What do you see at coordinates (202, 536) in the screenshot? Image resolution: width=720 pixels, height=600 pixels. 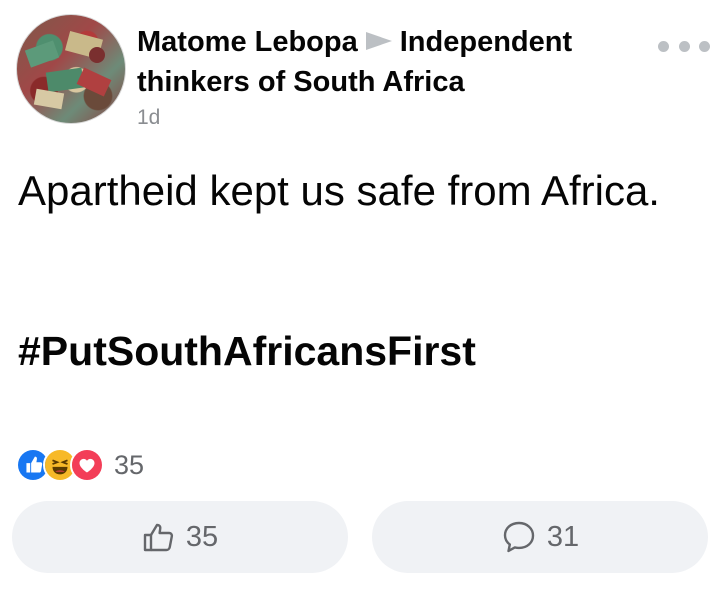 I see `like-count: 35` at bounding box center [202, 536].